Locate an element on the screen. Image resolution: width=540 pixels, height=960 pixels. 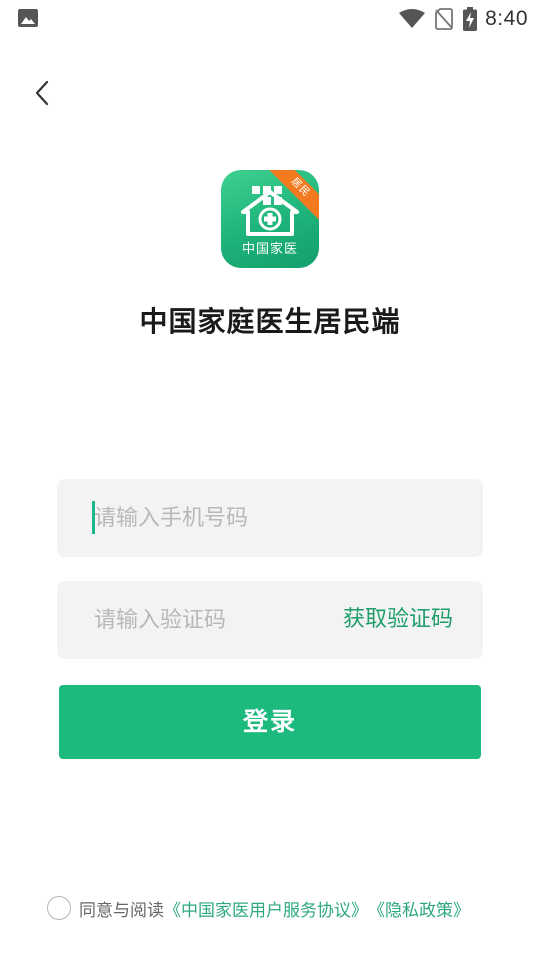
terms-link: 《中国家医用户服务协议》 is located at coordinates (266, 908).